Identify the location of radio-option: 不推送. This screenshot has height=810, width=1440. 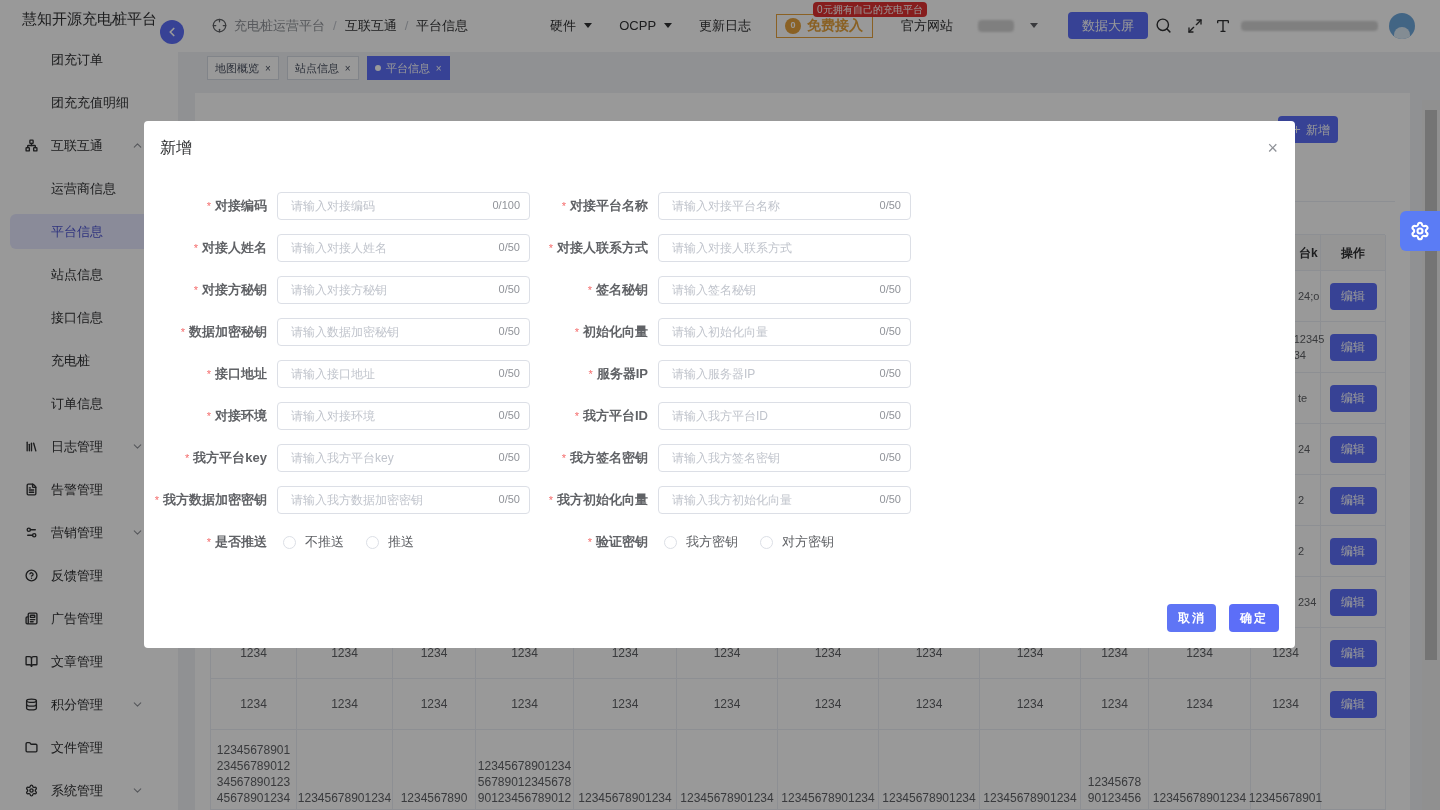
(313, 542).